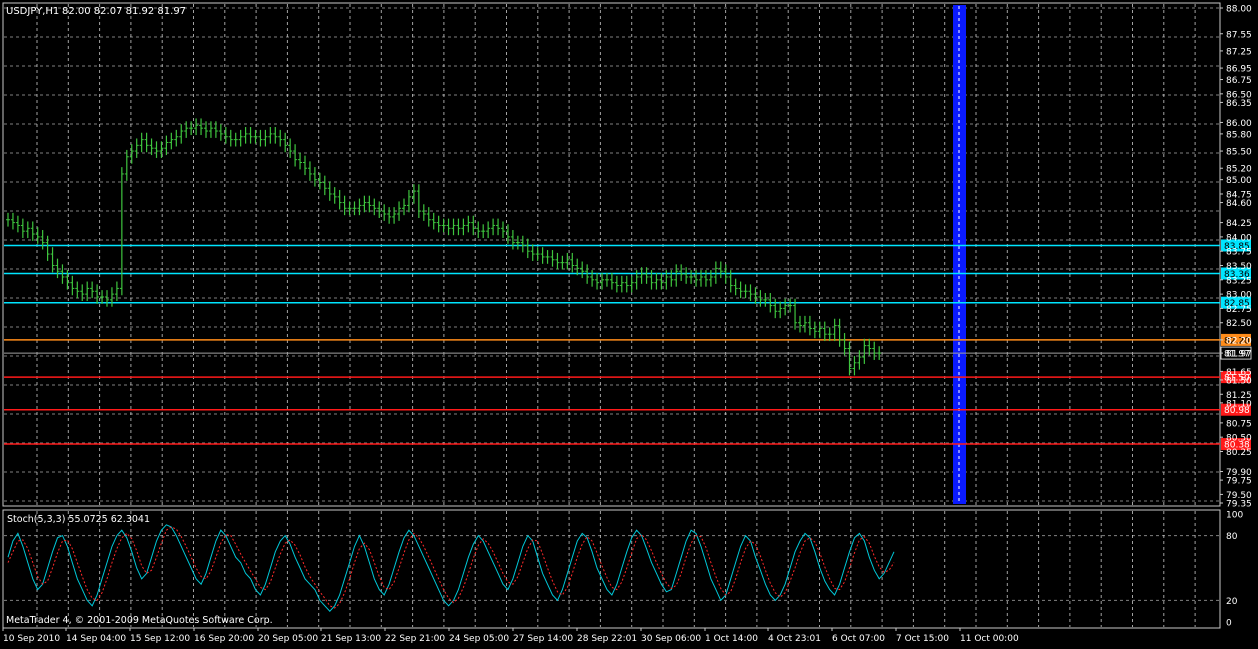  Describe the element at coordinates (1239, 341) in the screenshot. I see `price-tick-label: 82.20` at that location.